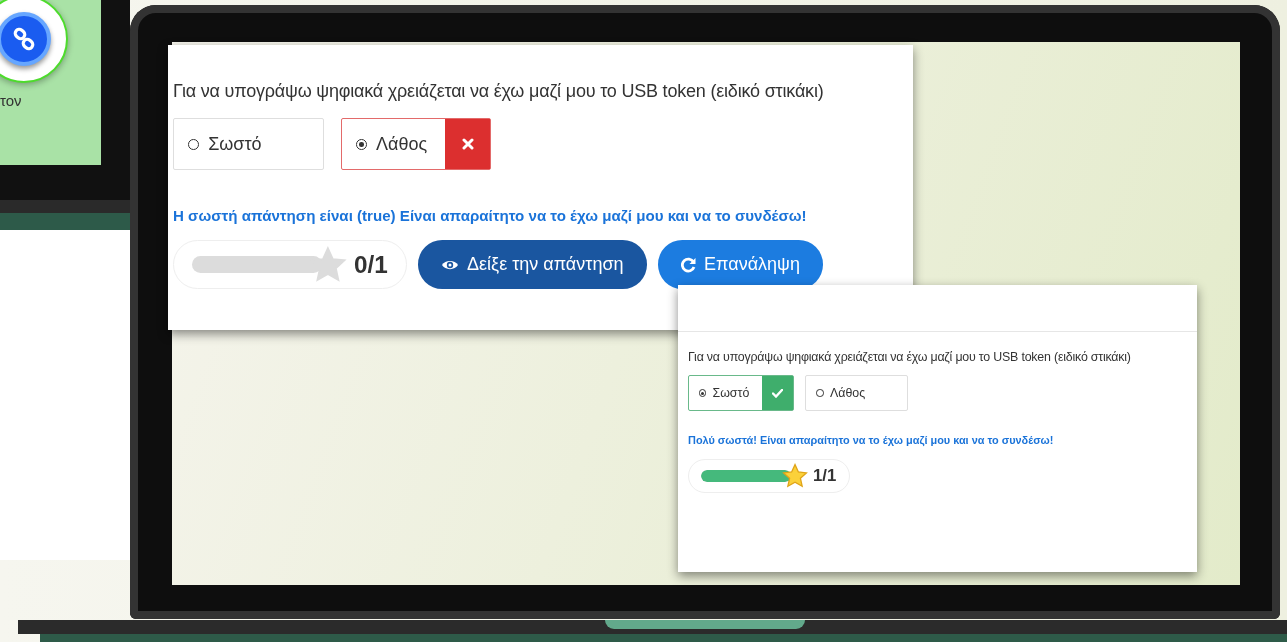  I want to click on score-text: 0/1, so click(371, 264).